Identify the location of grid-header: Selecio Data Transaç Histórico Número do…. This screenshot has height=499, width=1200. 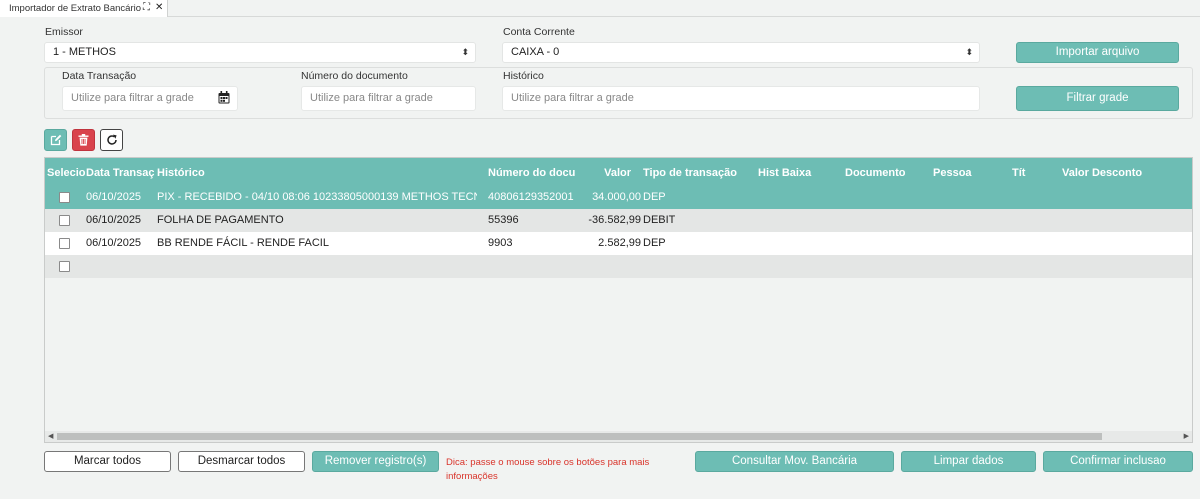
(618, 173).